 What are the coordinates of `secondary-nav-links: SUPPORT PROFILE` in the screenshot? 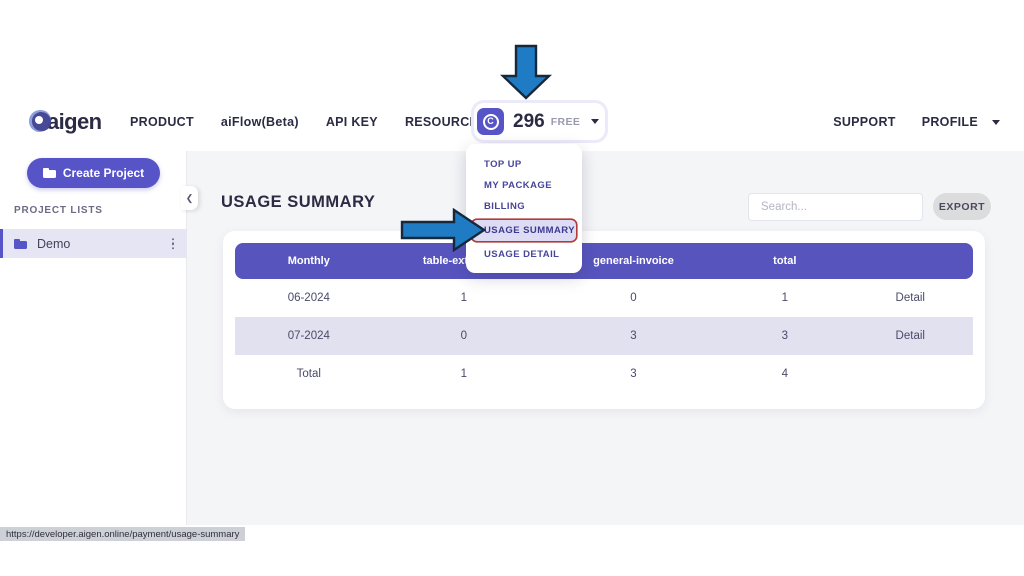 It's located at (916, 122).